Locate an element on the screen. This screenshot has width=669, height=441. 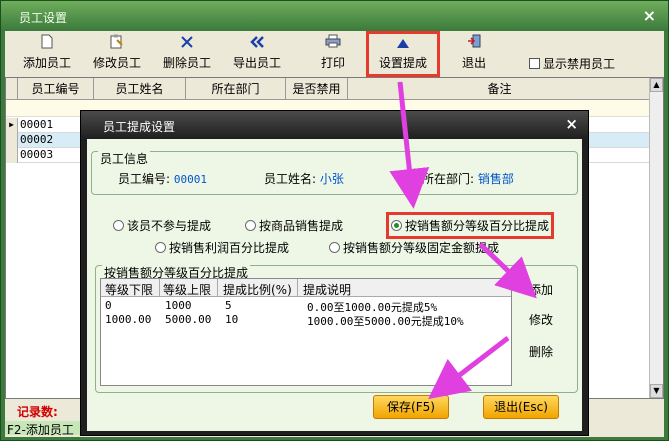
radio-tiered-fixed: 按销售额分等级固定金额提成 is located at coordinates (414, 247).